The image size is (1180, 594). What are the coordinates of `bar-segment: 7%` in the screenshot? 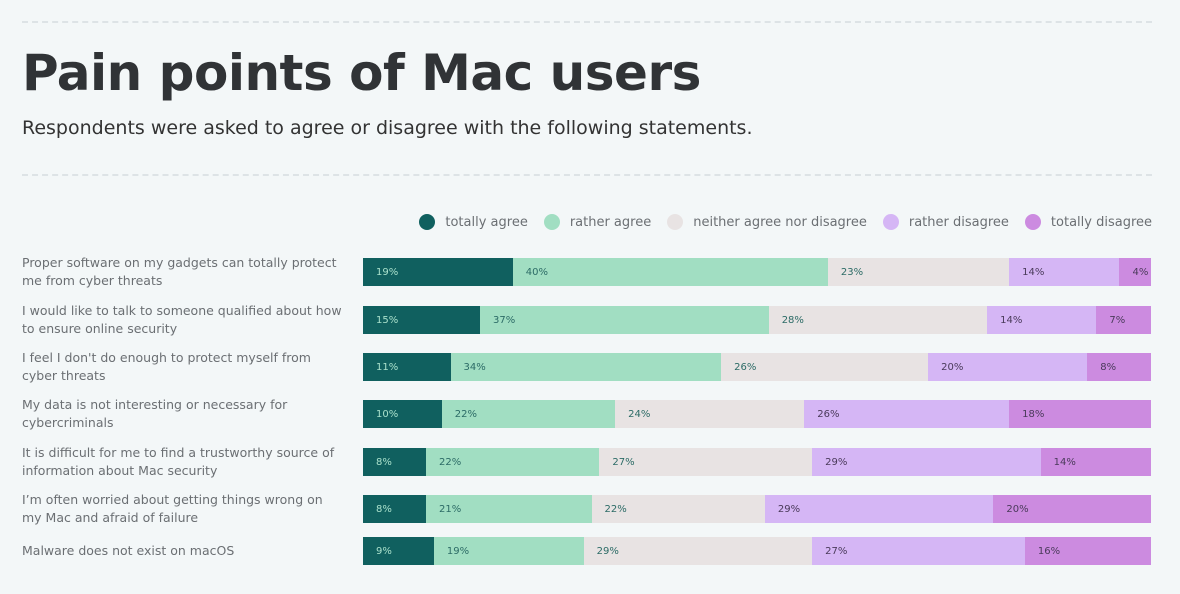 It's located at (1123, 320).